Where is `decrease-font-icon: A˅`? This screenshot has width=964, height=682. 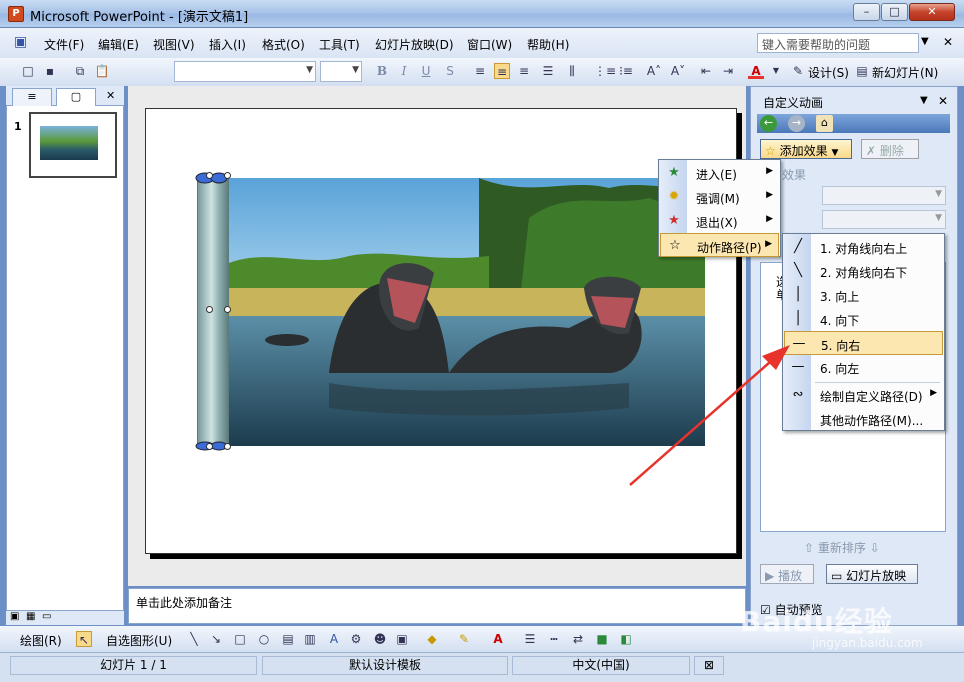
decrease-font-icon: A˅ is located at coordinates (678, 71).